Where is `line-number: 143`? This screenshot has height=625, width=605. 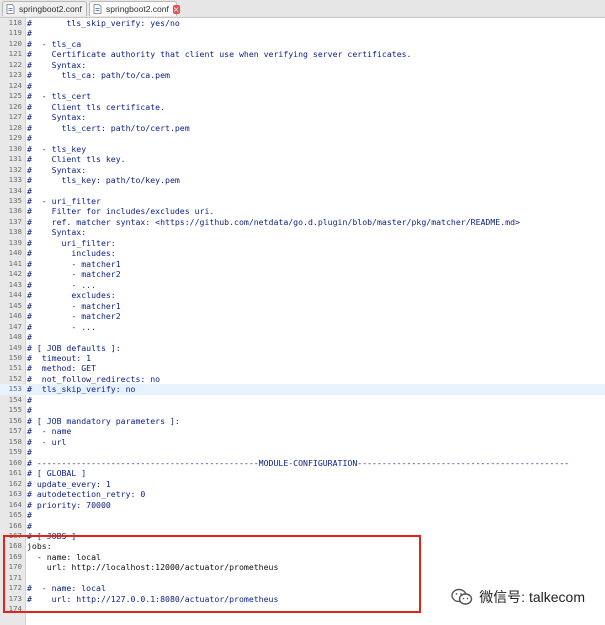
line-number: 143 is located at coordinates (15, 284).